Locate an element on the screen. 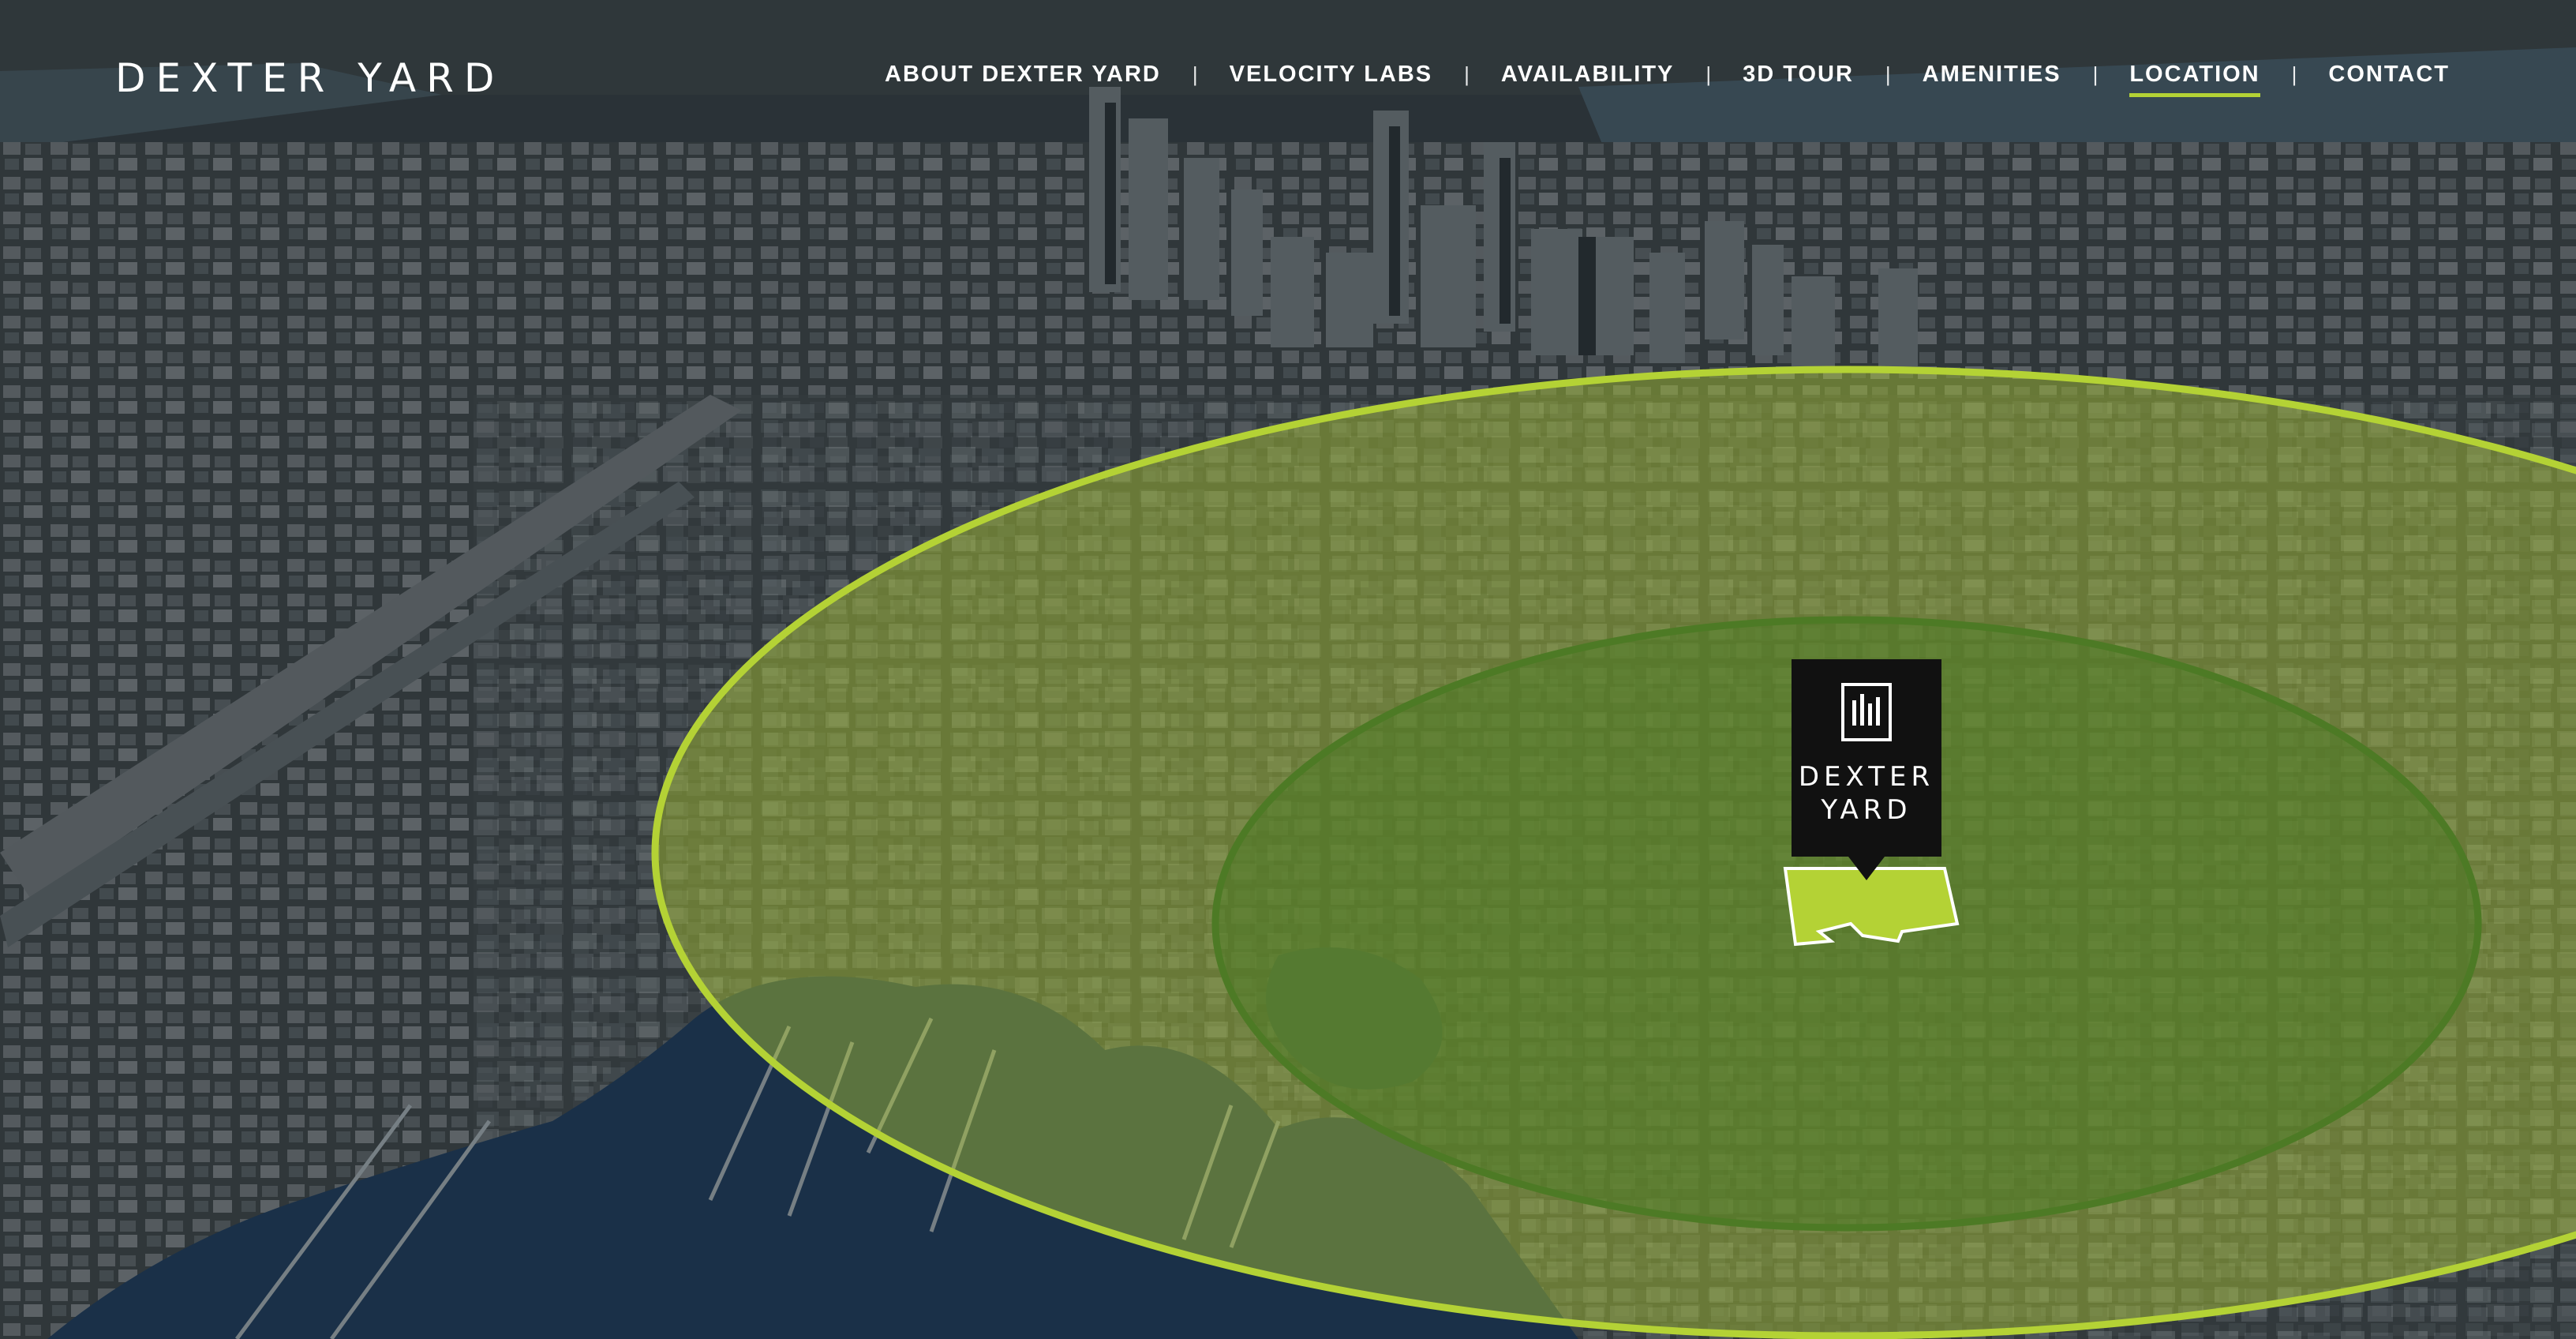  nav-contact: CONTACT is located at coordinates (2389, 79).